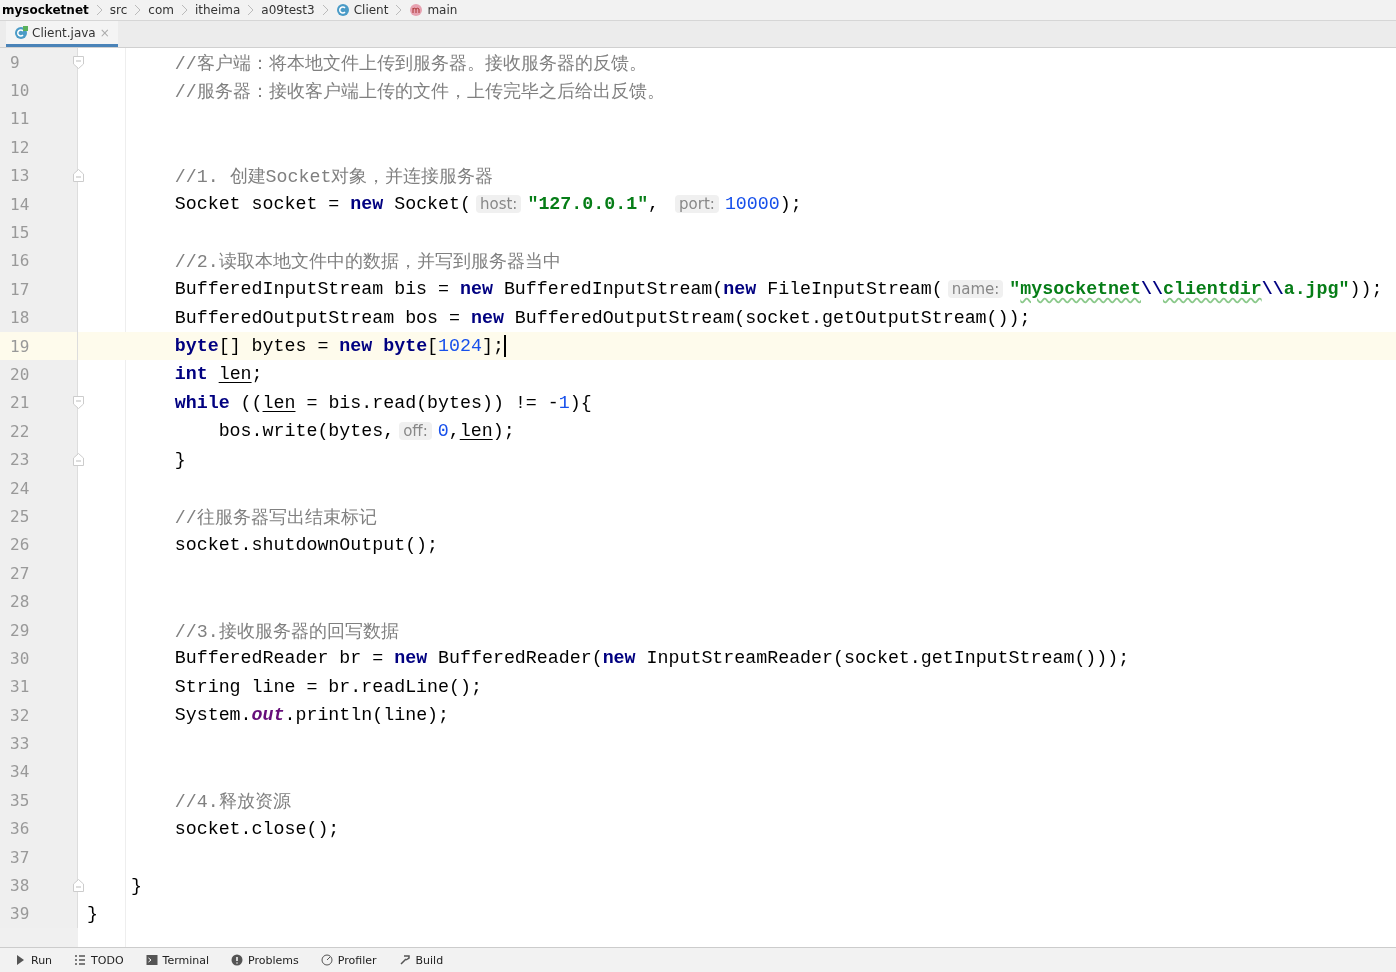  What do you see at coordinates (362, 10) in the screenshot?
I see `breadcrumb-item: Client` at bounding box center [362, 10].